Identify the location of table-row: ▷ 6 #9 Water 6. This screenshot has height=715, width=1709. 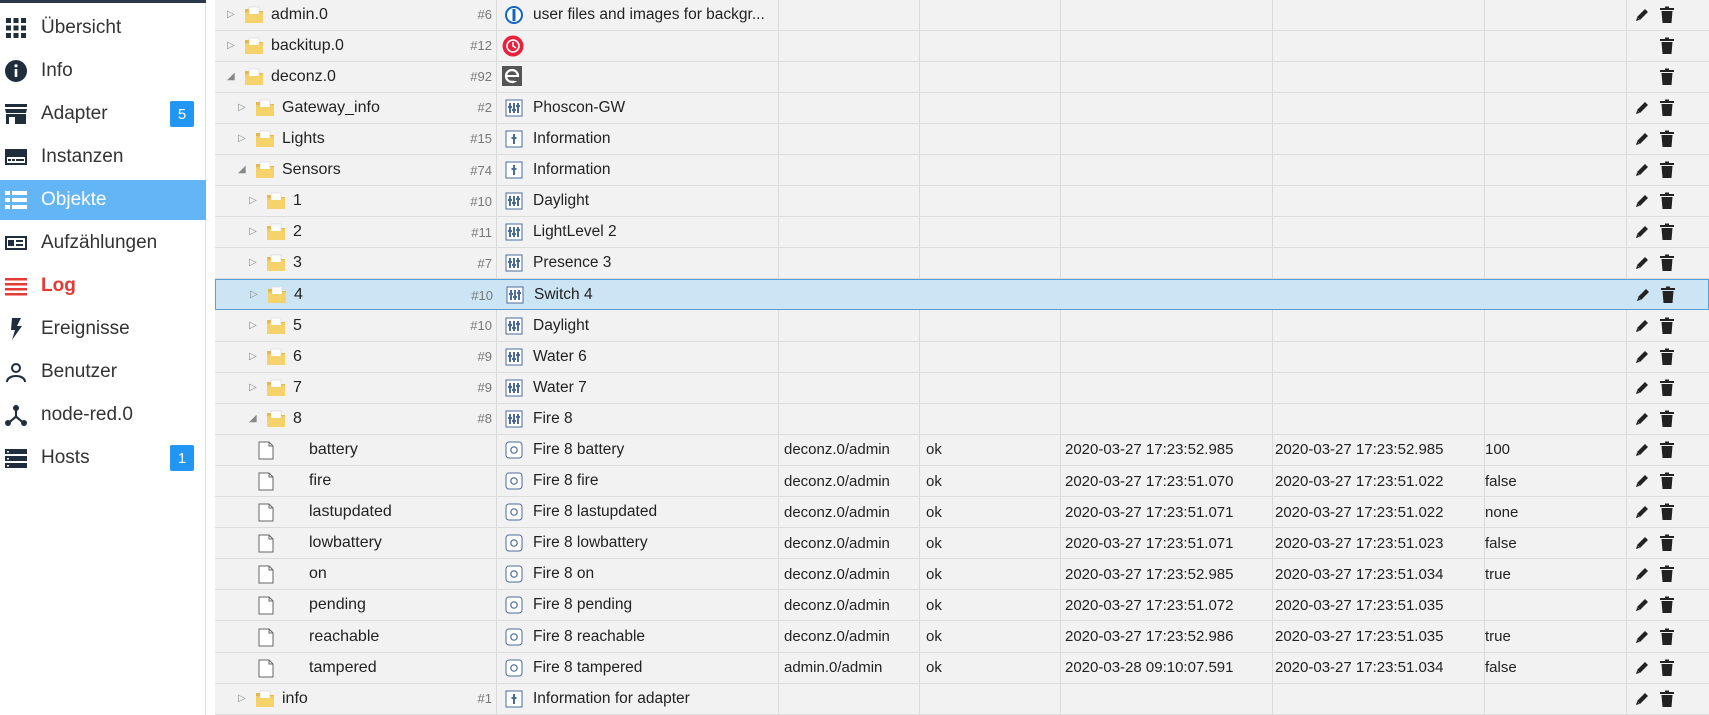
(962, 357).